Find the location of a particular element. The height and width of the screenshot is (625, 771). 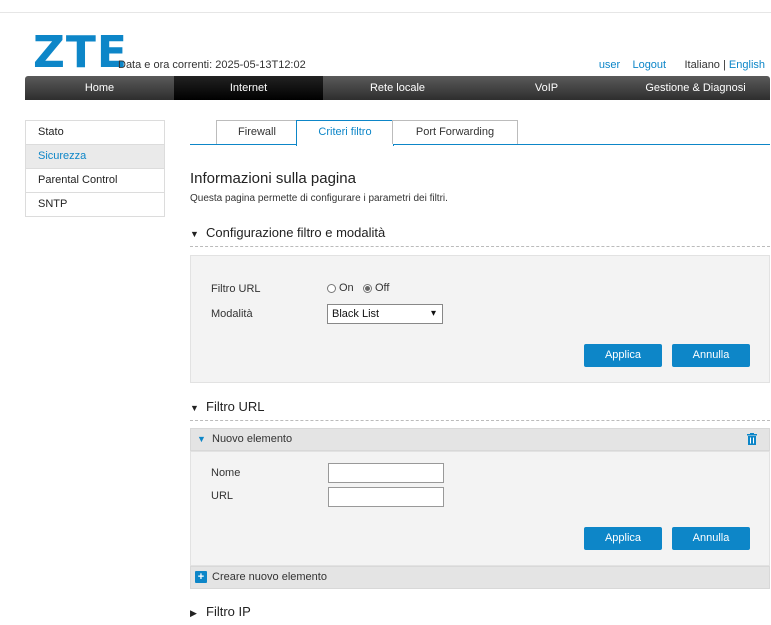

mode-select: Black List ▾ is located at coordinates (385, 314).